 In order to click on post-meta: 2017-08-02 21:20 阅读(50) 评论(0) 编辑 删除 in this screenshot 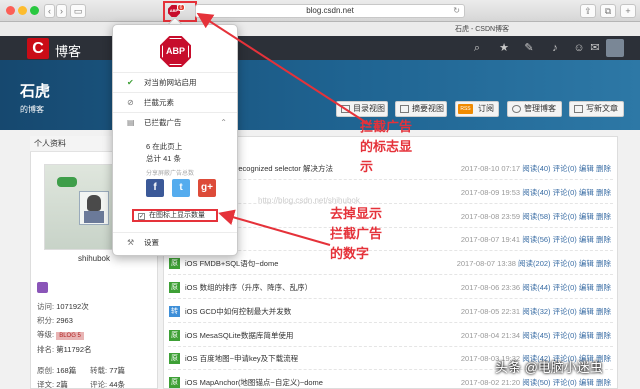, I will do `click(536, 382)`.